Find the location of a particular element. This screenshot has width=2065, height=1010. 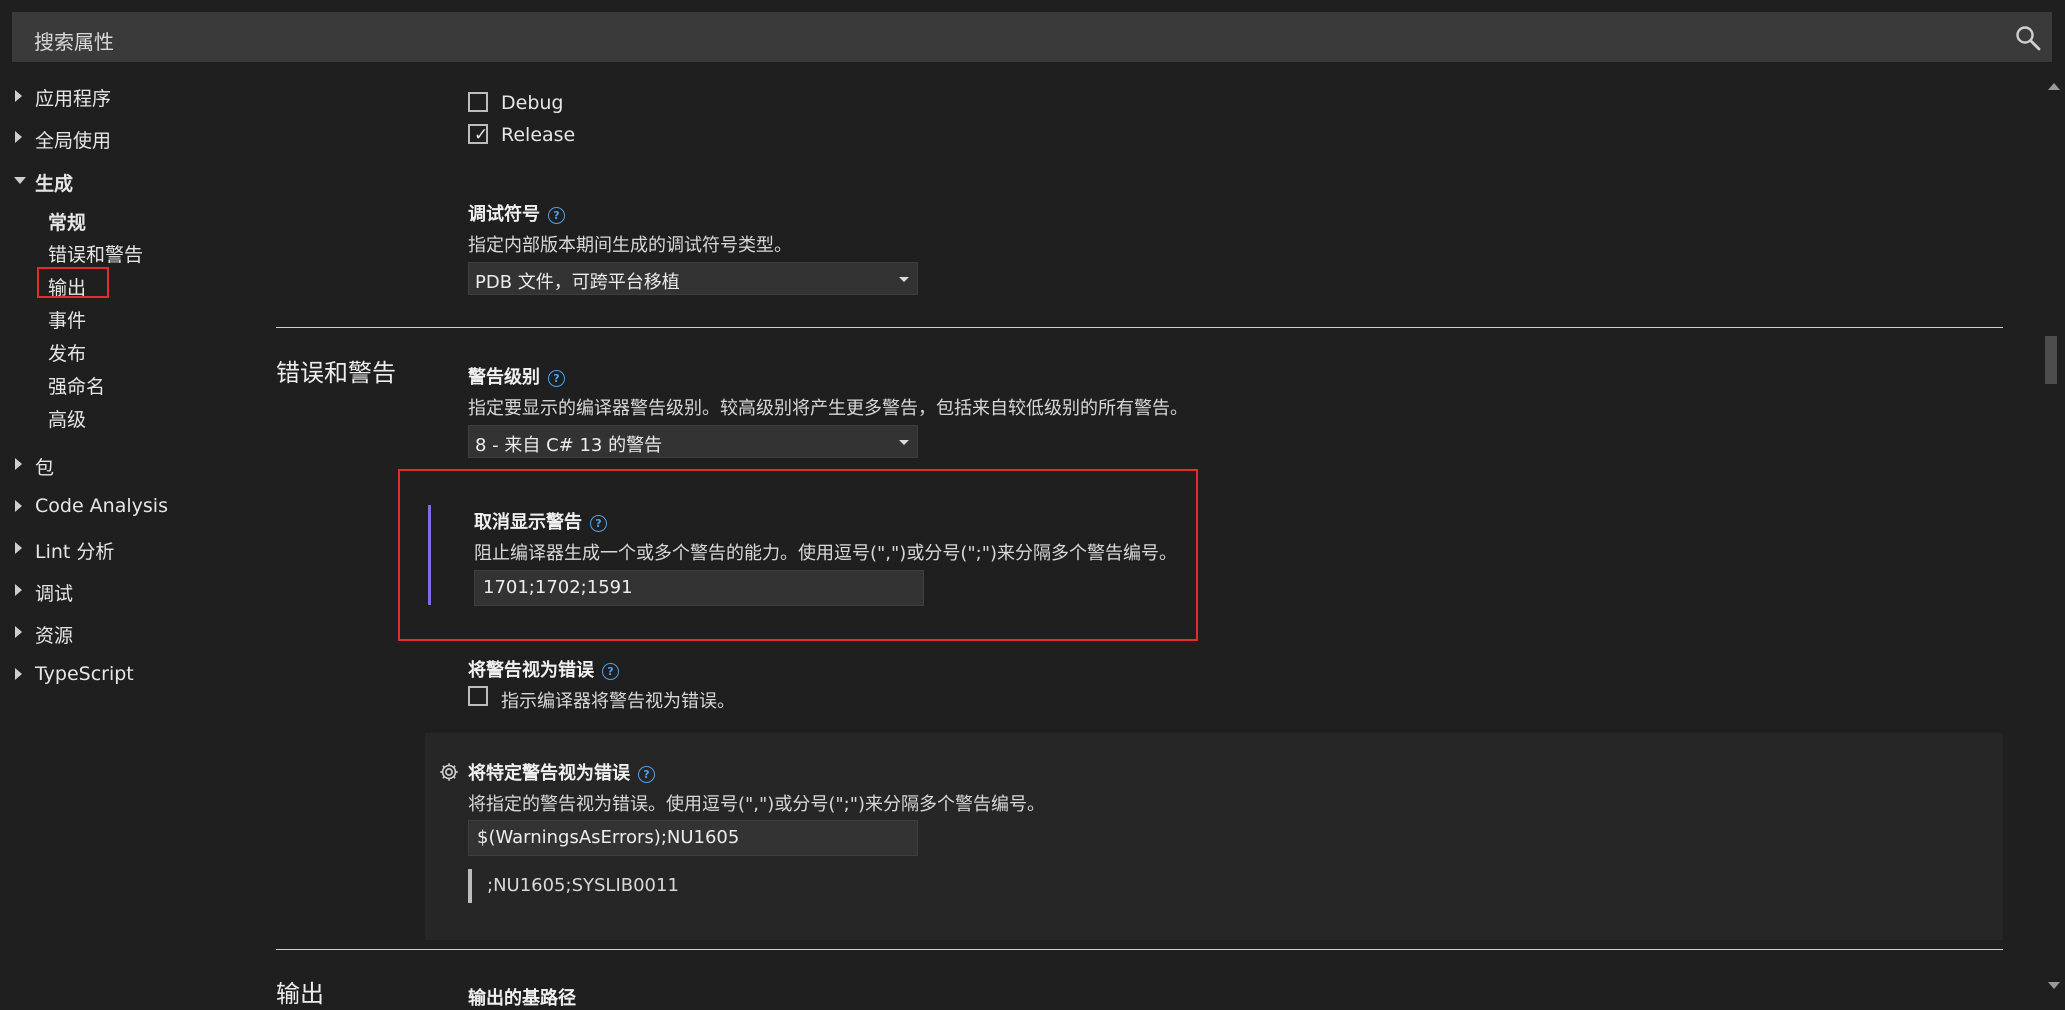

warning-level-dropdown: 8 - 来自 C# 13 的警告 is located at coordinates (693, 441).